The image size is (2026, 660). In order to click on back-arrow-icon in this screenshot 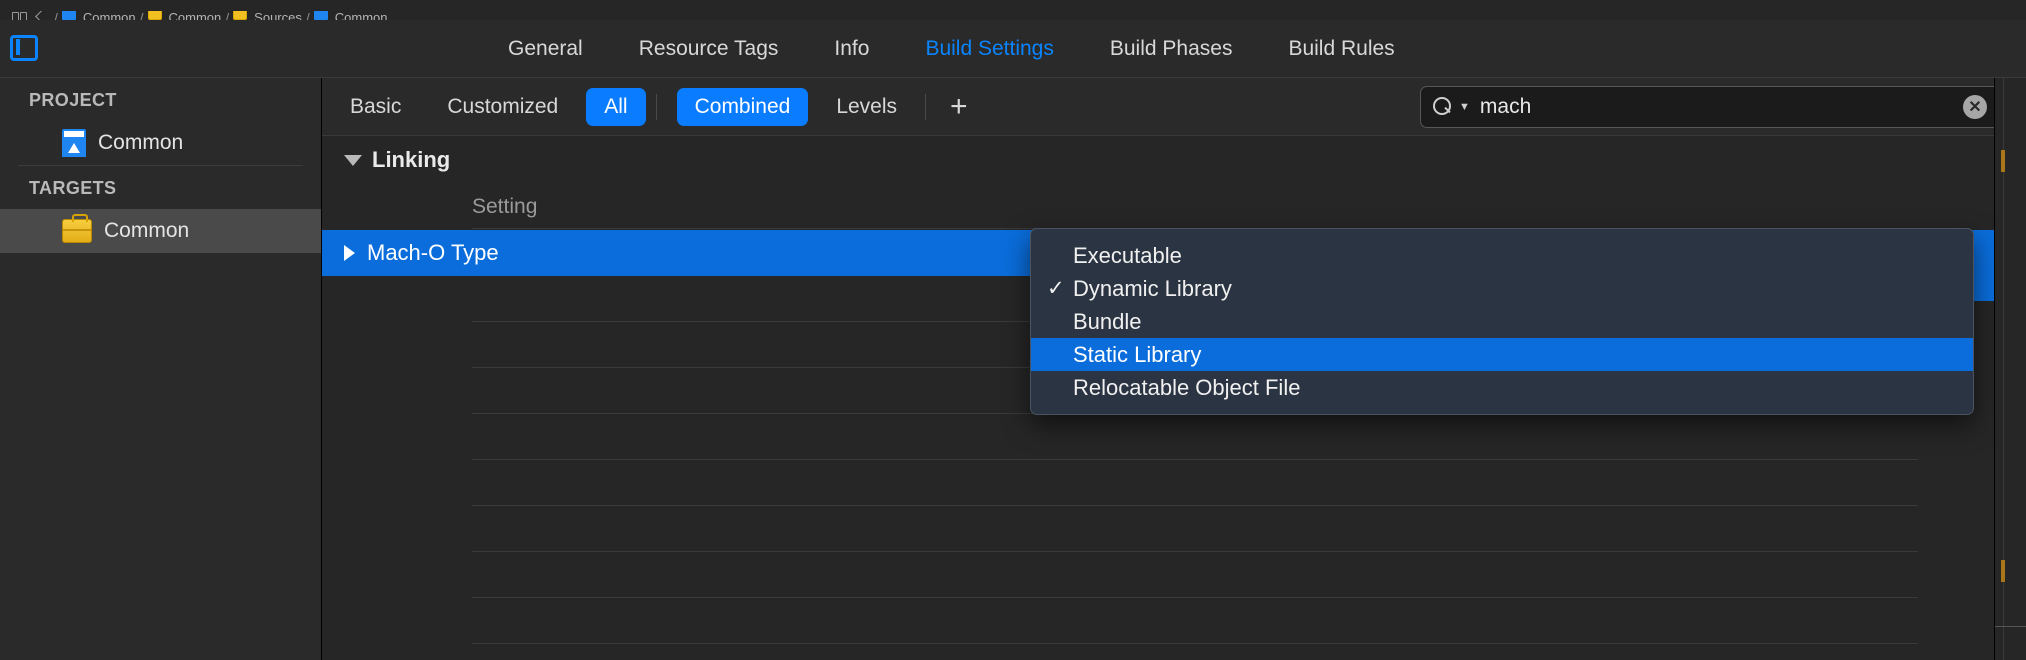, I will do `click(42, 15)`.